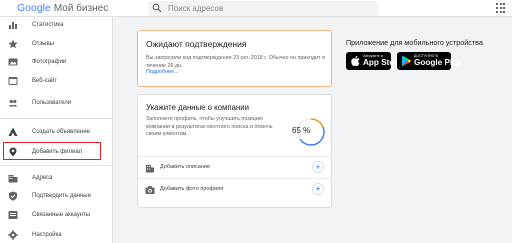  I want to click on add-profile-photo-label: Добавить фото профиля, so click(192, 189).